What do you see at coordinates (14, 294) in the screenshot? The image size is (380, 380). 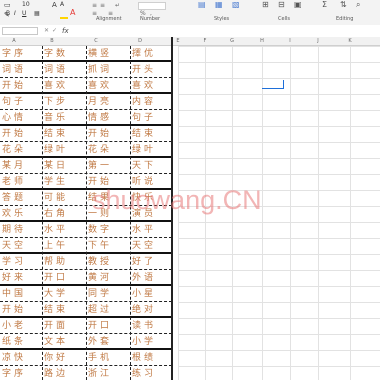 I see `table-cell: 中国` at bounding box center [14, 294].